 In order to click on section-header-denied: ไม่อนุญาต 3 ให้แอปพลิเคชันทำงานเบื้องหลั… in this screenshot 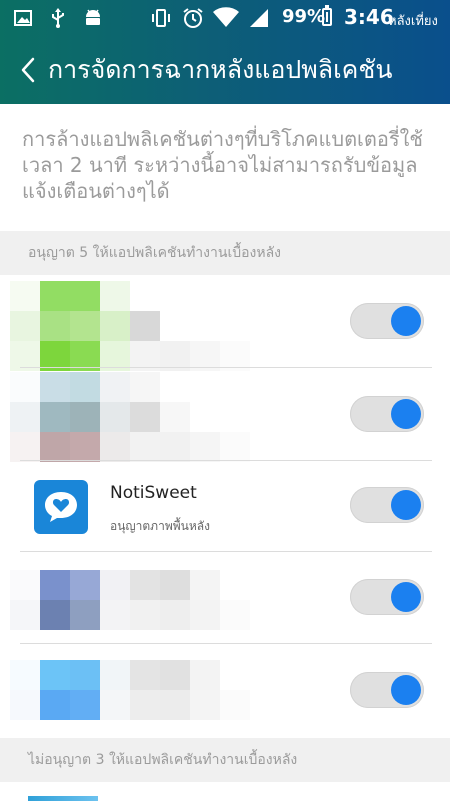, I will do `click(225, 760)`.